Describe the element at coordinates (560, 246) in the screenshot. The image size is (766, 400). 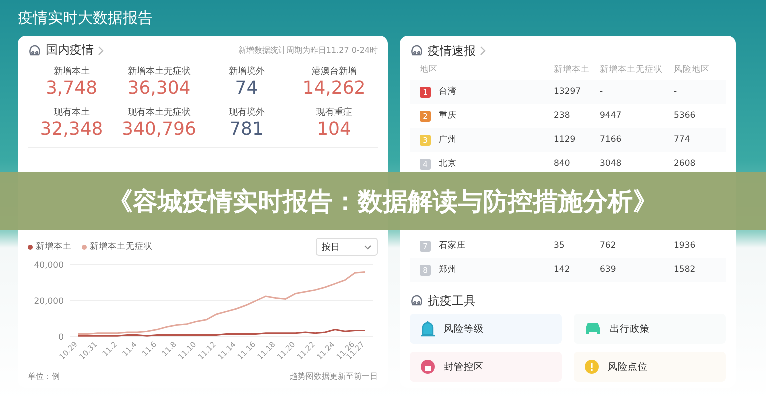
I see `table-cell-text: 35` at that location.